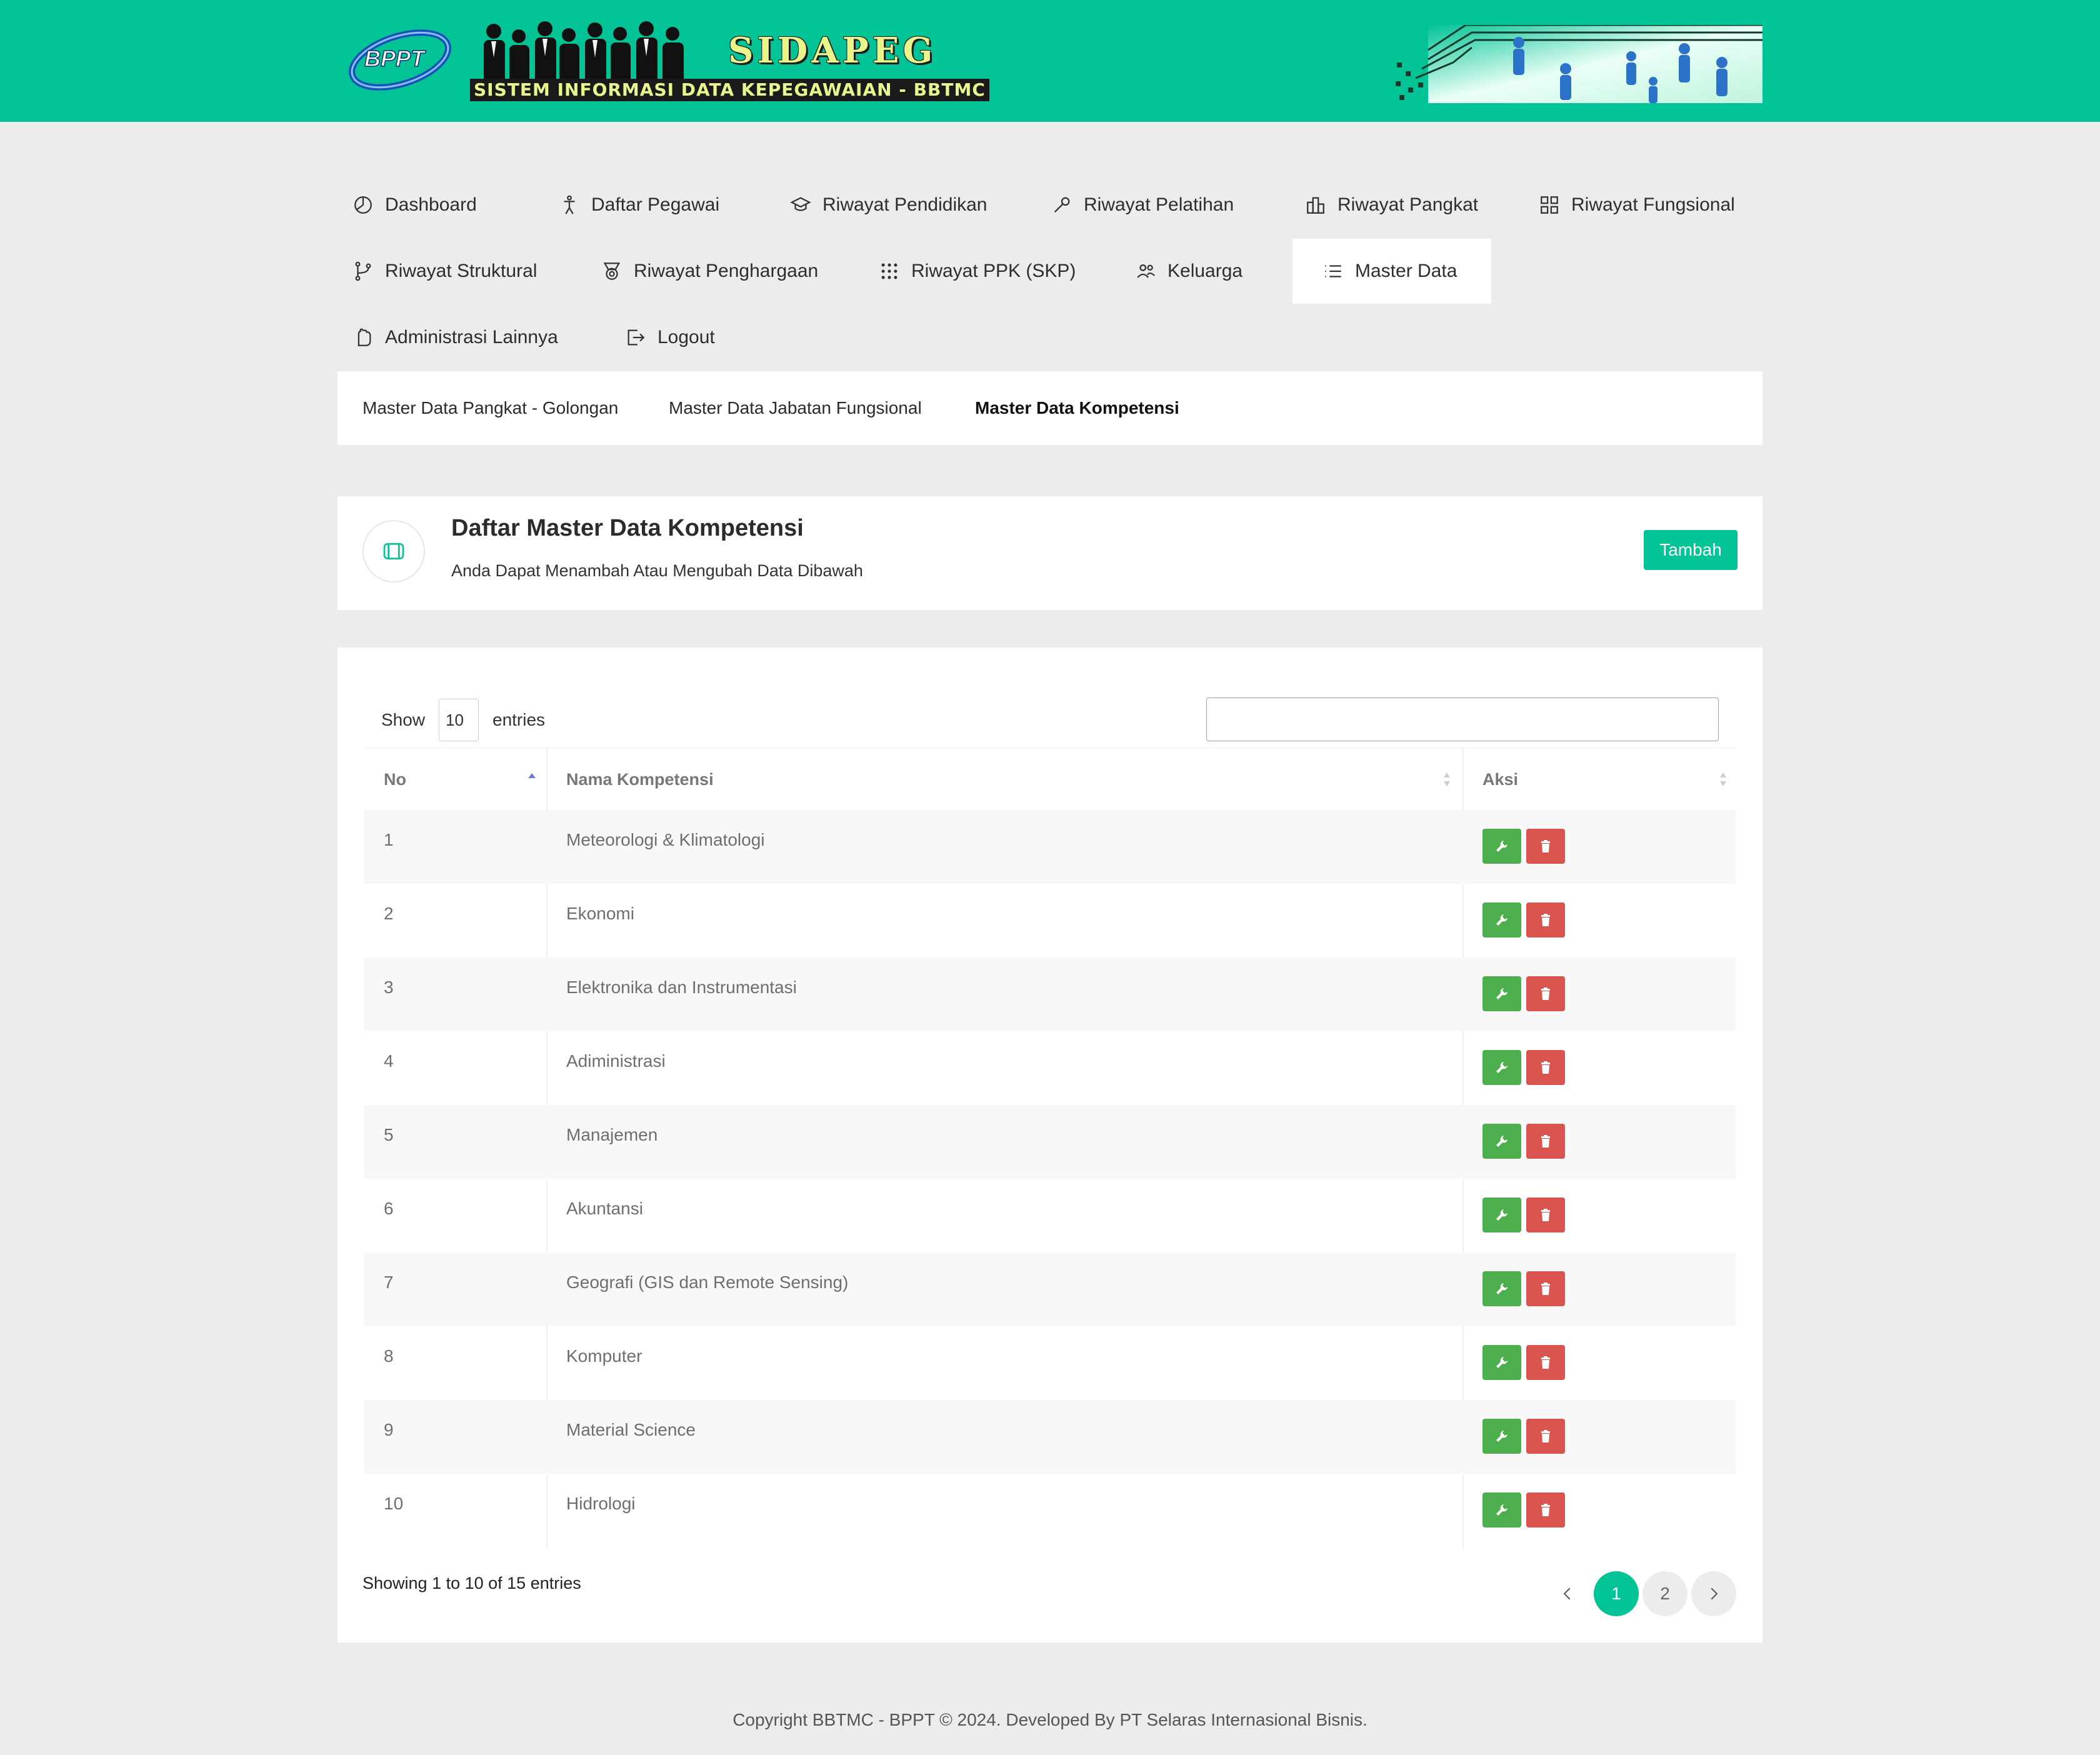  I want to click on column-header-nama: Nama Kompetensi, so click(640, 779).